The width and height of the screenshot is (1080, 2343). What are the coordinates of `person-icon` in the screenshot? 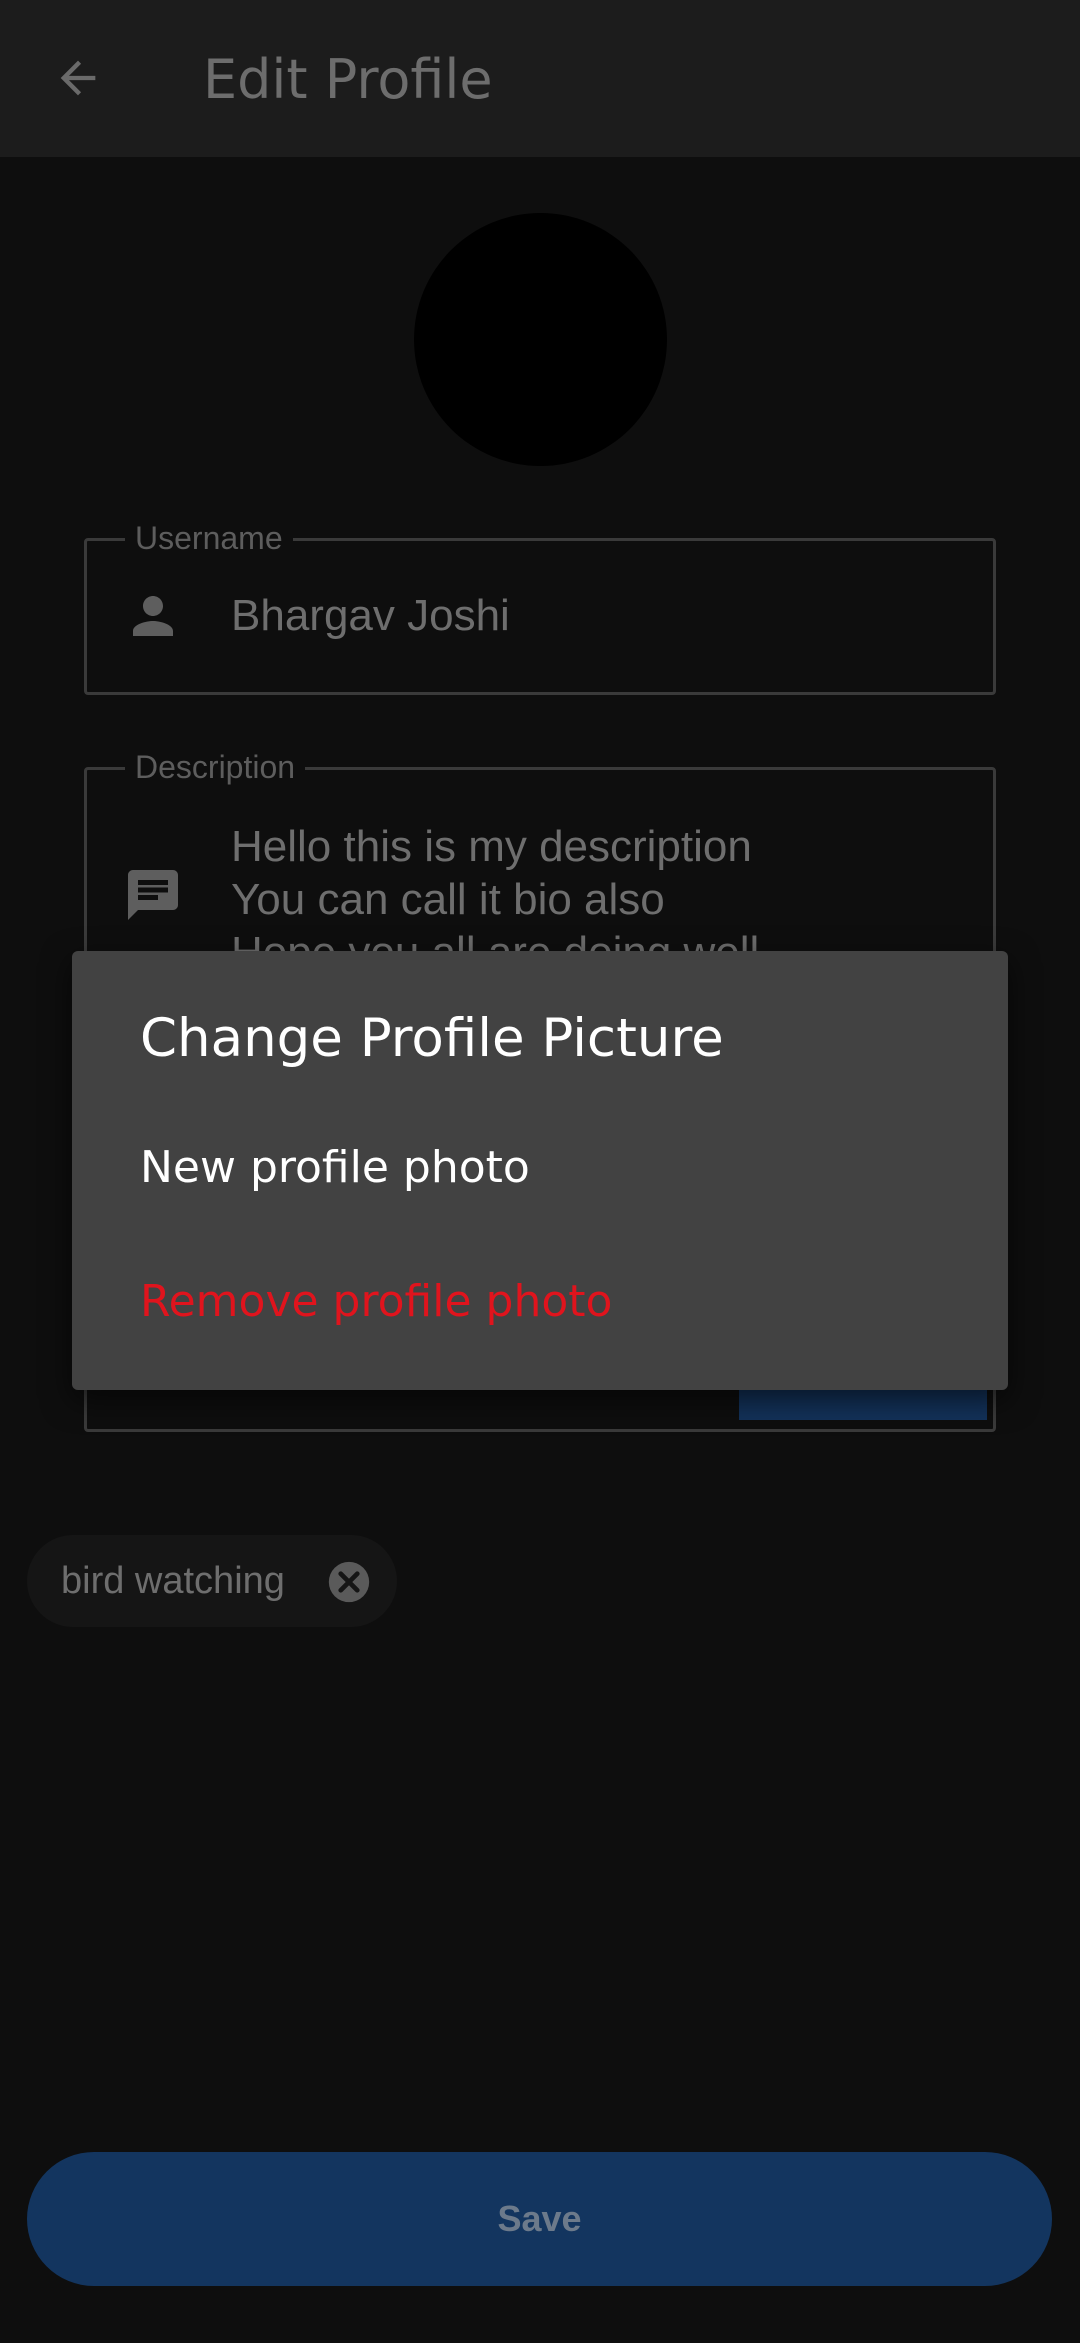 It's located at (153, 616).